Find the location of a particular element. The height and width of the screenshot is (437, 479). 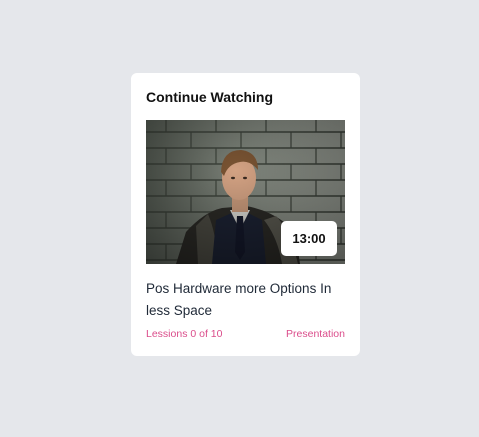

video-title: Pos Hardware more Options In less Space is located at coordinates (246, 300).